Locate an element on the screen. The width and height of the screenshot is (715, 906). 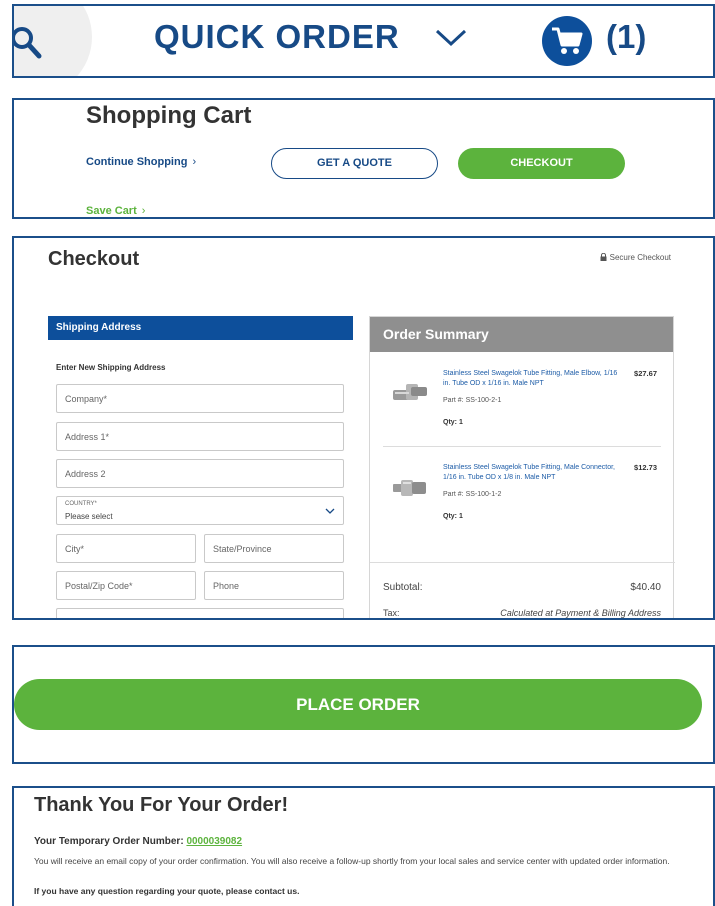
checkout-title: Checkout is located at coordinates (94, 259).